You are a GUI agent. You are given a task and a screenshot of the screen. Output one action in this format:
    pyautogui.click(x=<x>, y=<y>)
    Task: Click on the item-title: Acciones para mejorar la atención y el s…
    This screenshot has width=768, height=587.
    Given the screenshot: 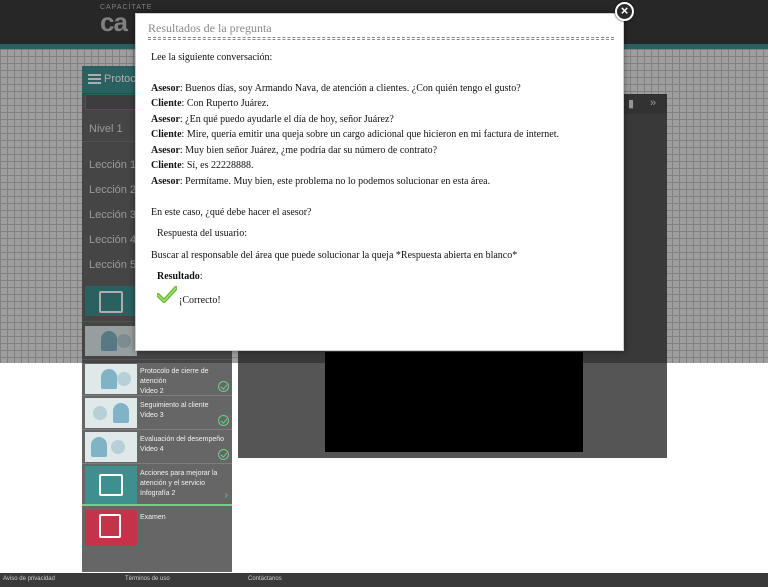 What is the action you would take?
    pyautogui.click(x=179, y=483)
    